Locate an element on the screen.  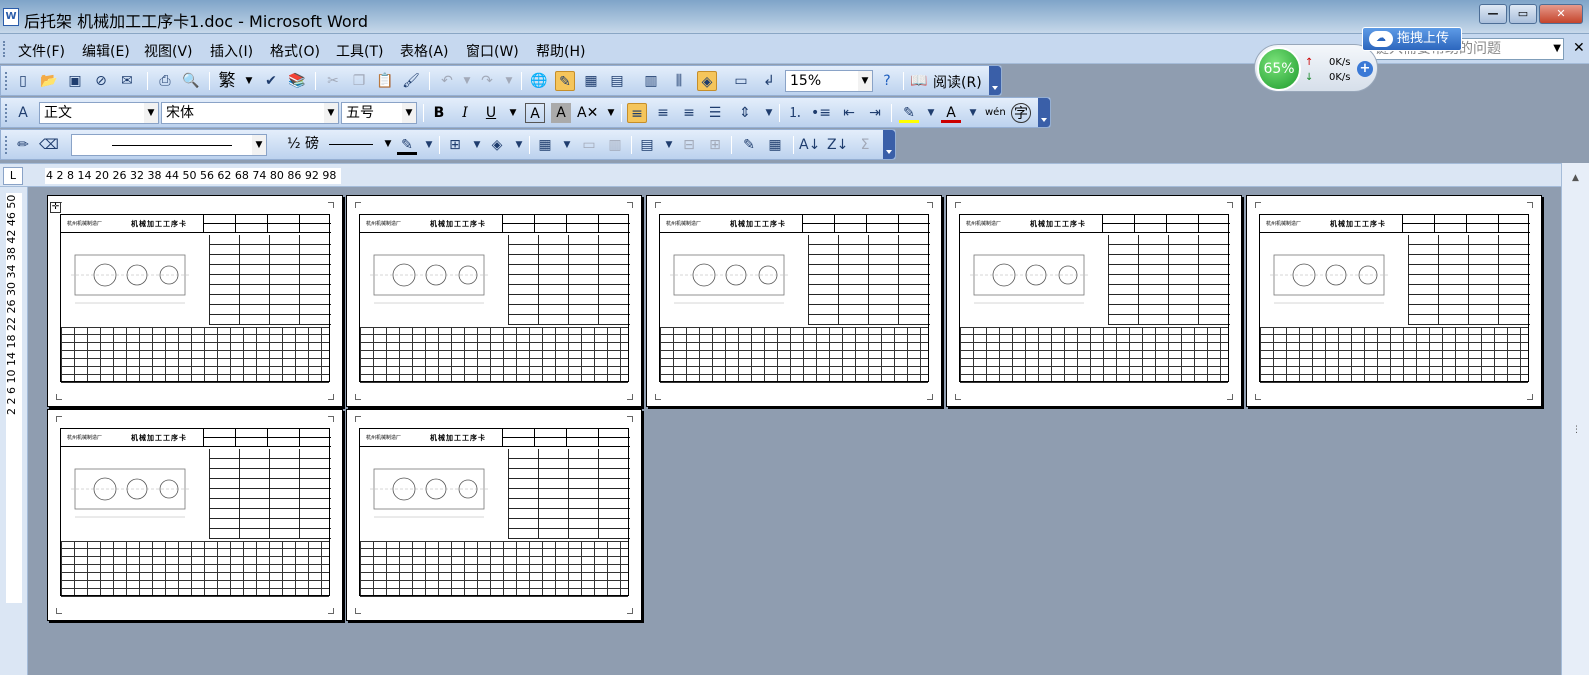
shading-dropdown-icon: ▼ is located at coordinates (519, 145).